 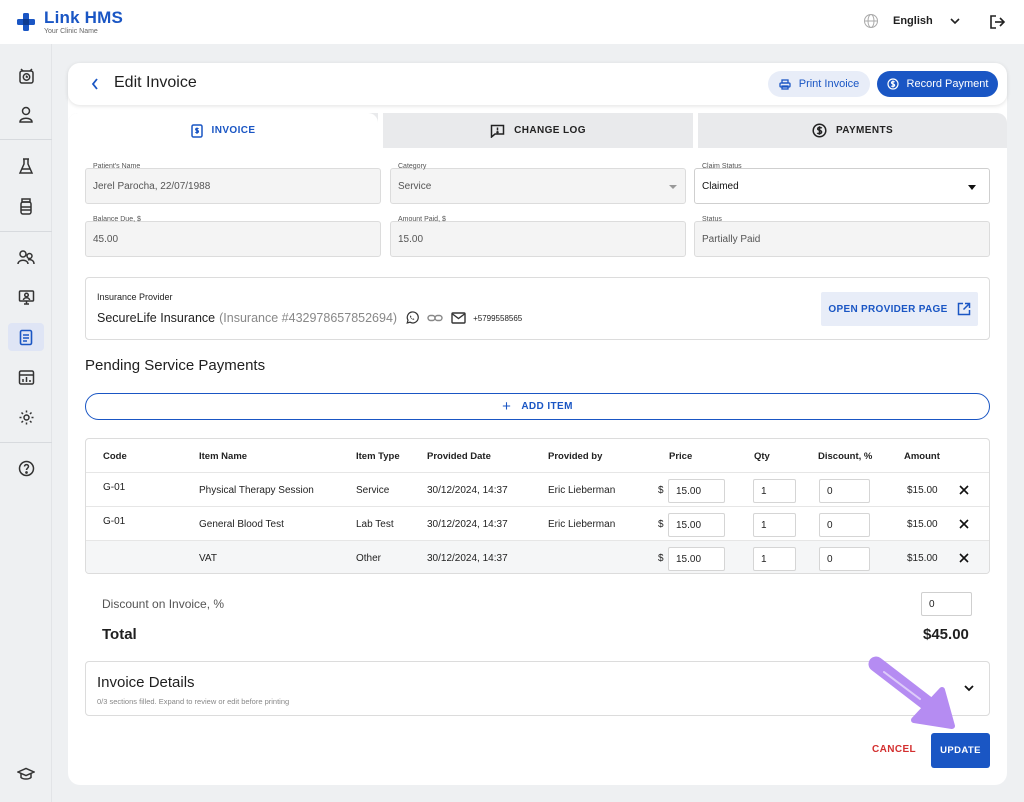 I want to click on sidebar, so click(x=26, y=423).